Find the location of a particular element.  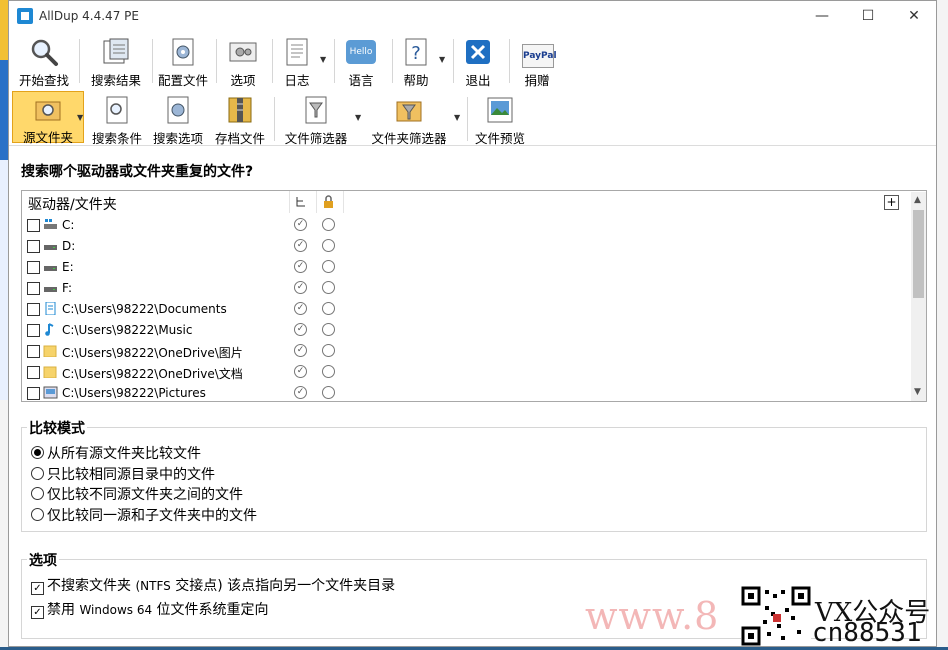

close-button: ✕ is located at coordinates (913, 16).